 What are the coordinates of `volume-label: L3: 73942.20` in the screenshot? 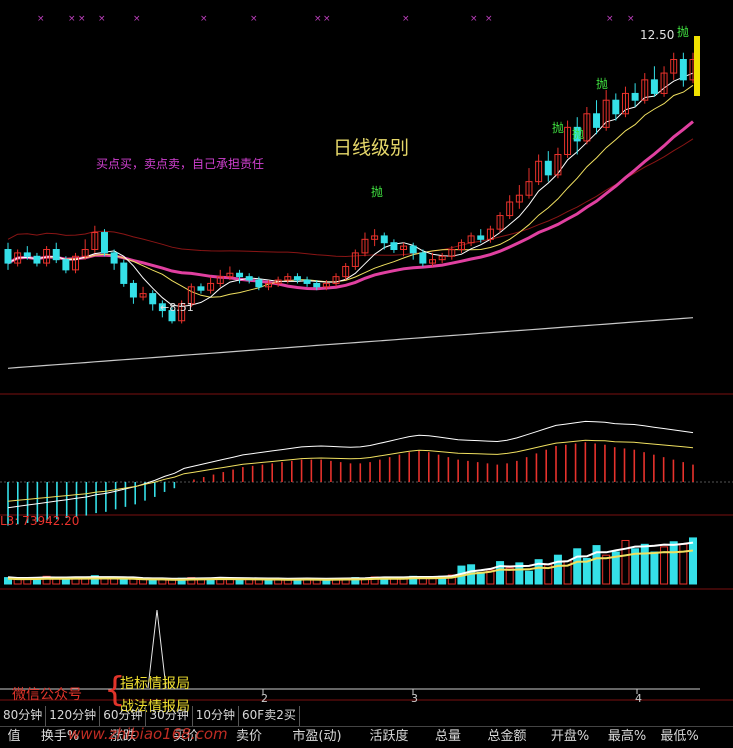 It's located at (39, 521).